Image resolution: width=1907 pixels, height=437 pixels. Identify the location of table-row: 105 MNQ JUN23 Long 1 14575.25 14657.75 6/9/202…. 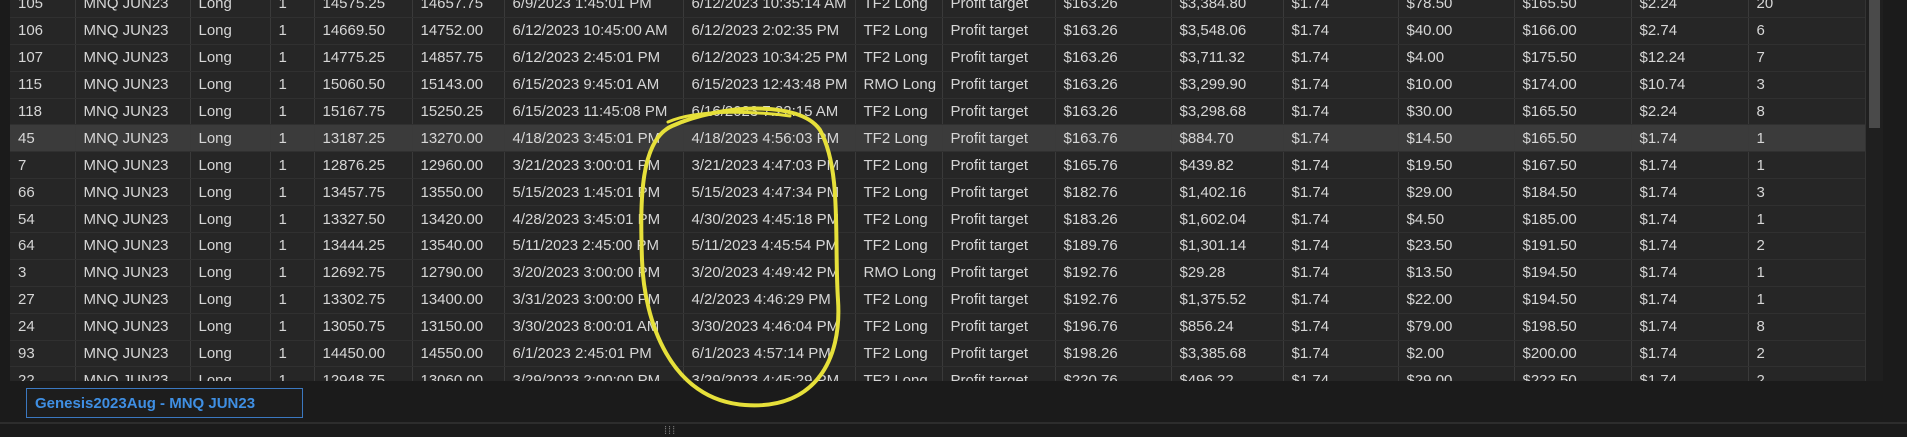
(937, 9).